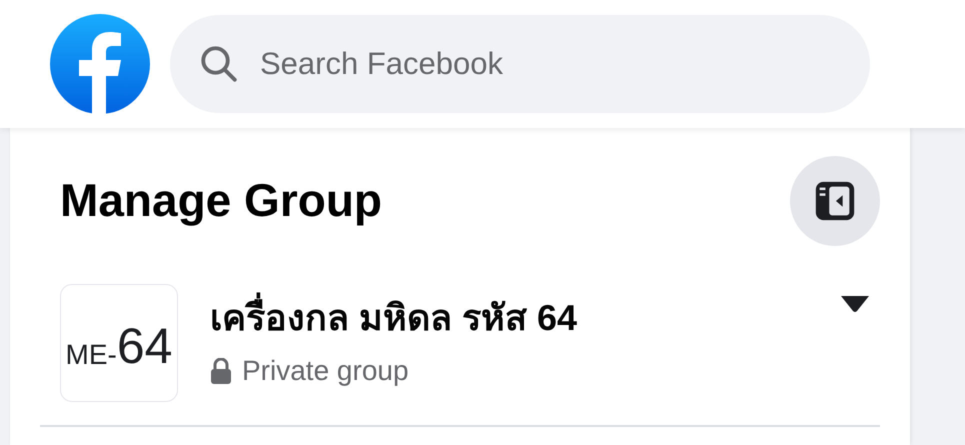 This screenshot has height=445, width=965. I want to click on avatar-number: 64, so click(144, 346).